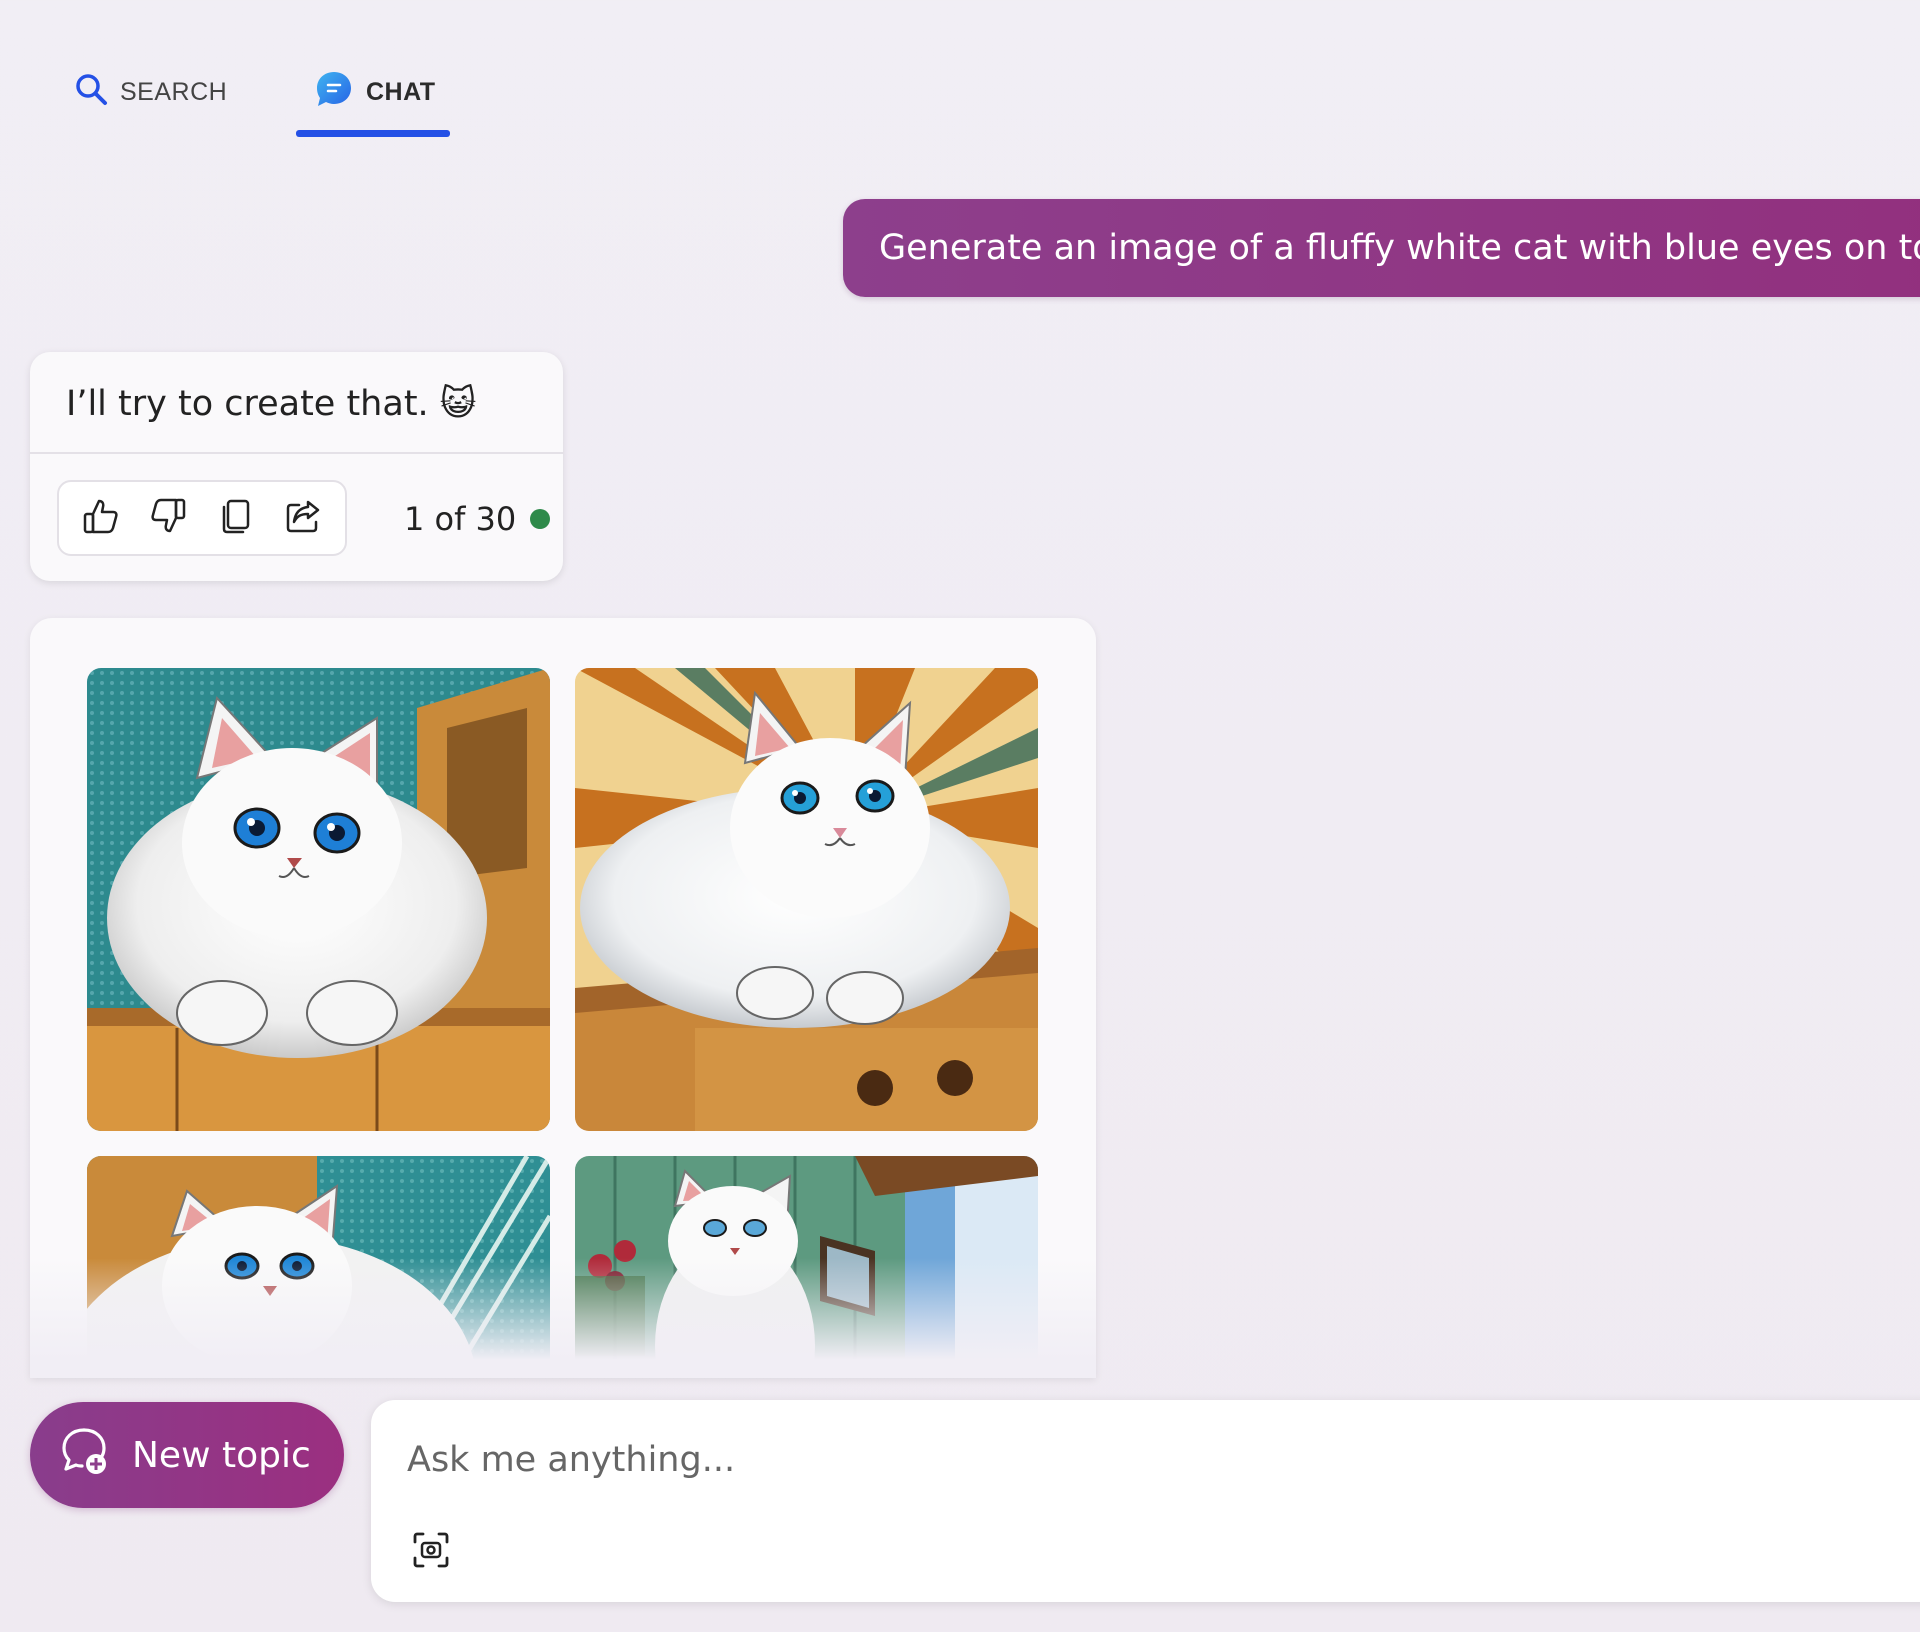 The height and width of the screenshot is (1632, 1920). I want to click on visual-search-button, so click(431, 1552).